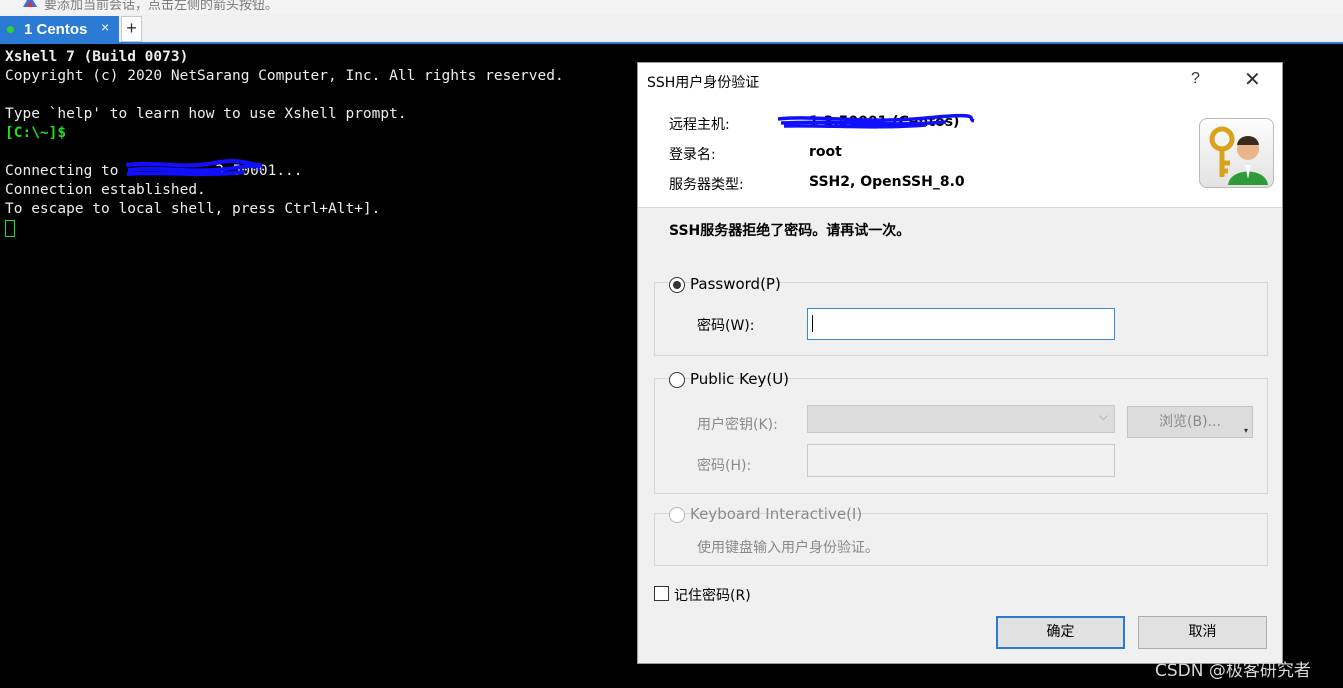 The height and width of the screenshot is (688, 1343). Describe the element at coordinates (66, 171) in the screenshot. I see `connecting-text: Connecting to` at that location.